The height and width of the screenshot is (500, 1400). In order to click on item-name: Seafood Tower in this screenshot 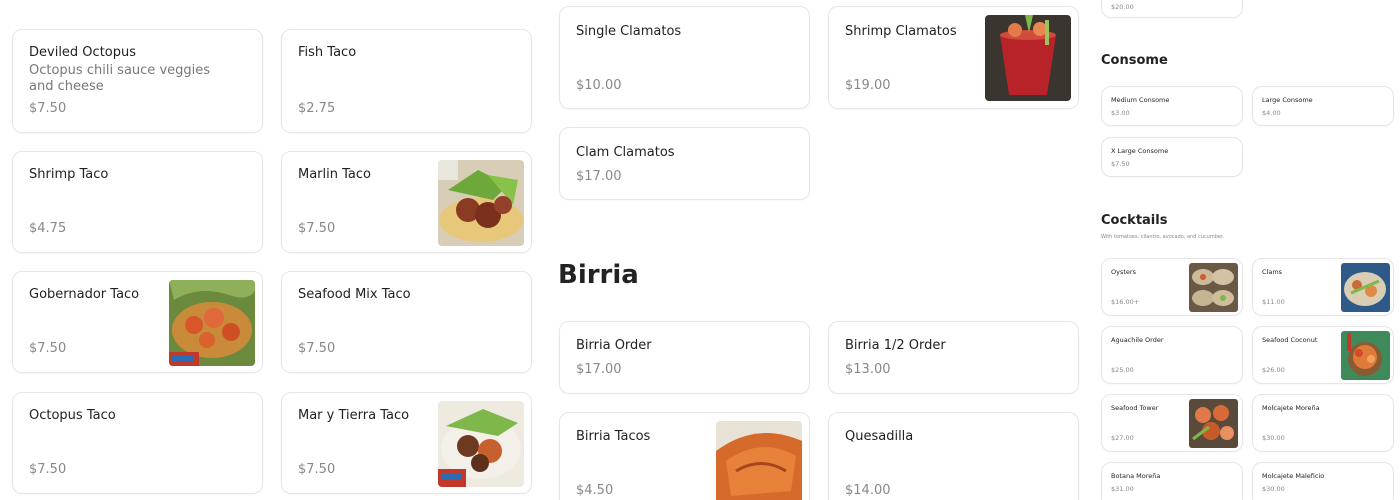, I will do `click(1135, 408)`.